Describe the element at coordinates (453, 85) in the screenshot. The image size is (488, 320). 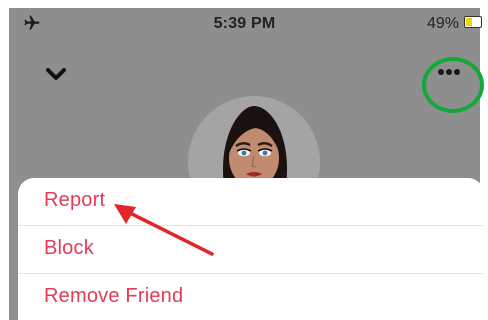
I see `highlight-circle` at that location.